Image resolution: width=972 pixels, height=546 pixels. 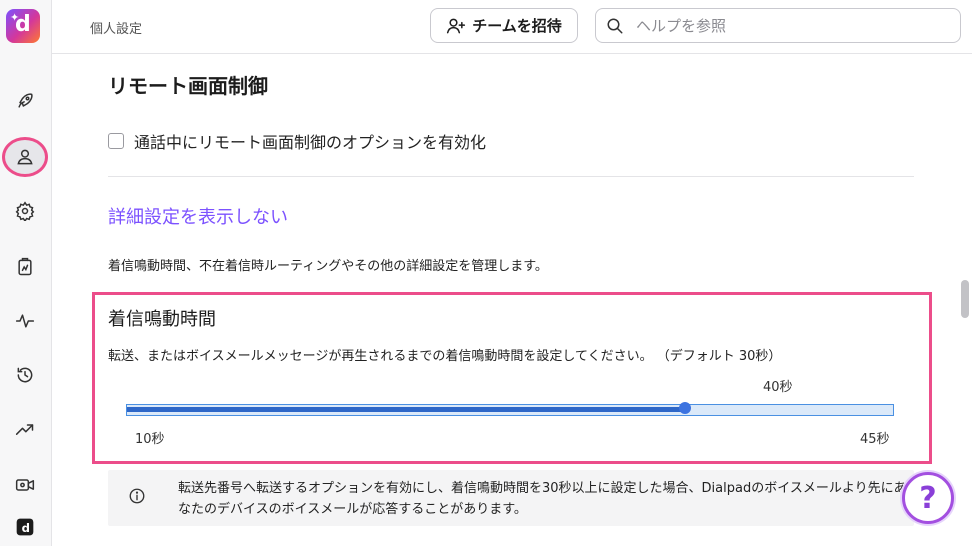 What do you see at coordinates (25, 321) in the screenshot?
I see `activity-icon` at bounding box center [25, 321].